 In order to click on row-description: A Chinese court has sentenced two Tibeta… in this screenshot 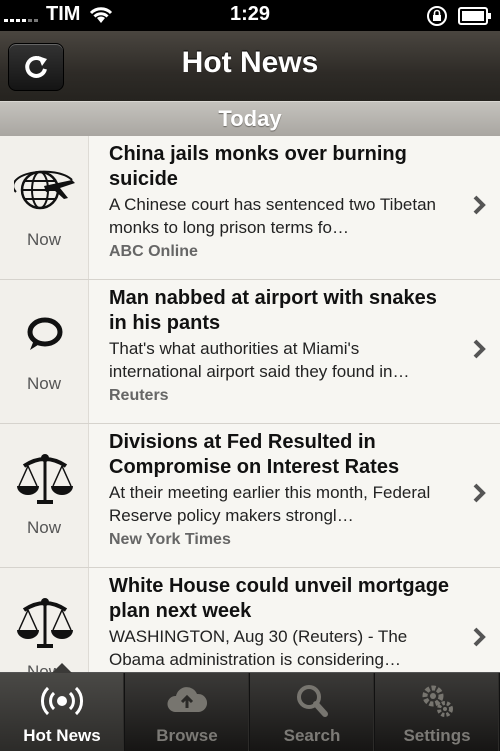, I will do `click(272, 216)`.